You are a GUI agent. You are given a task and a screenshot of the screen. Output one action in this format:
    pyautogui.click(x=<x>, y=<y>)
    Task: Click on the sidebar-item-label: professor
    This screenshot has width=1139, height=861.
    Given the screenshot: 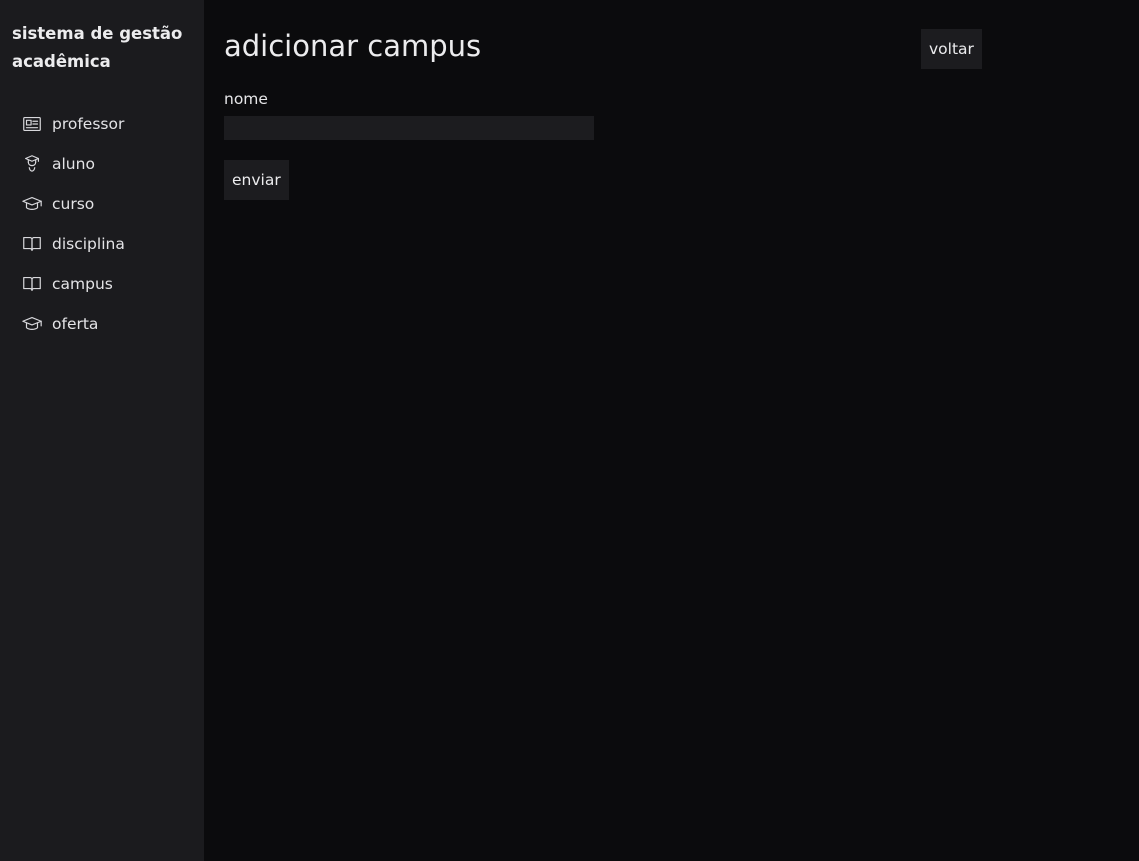 What is the action you would take?
    pyautogui.click(x=88, y=124)
    